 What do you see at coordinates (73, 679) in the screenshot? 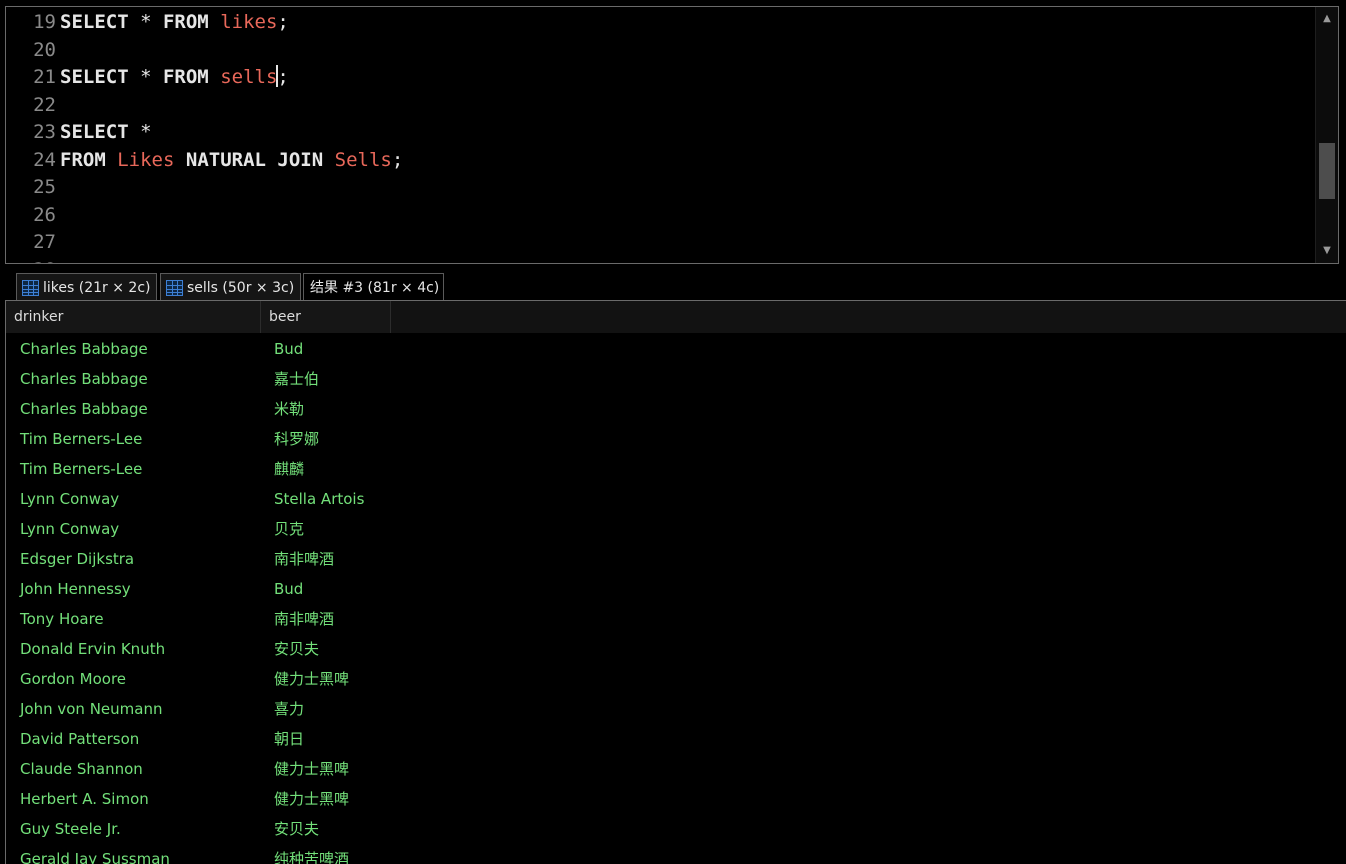
I see `cell-drinker: Gordon Moore` at bounding box center [73, 679].